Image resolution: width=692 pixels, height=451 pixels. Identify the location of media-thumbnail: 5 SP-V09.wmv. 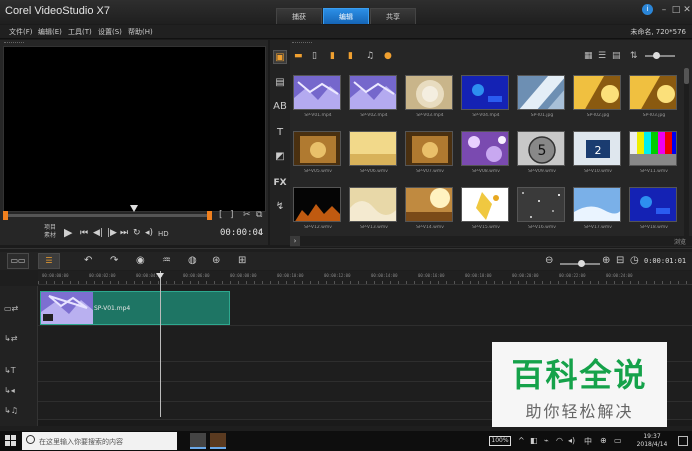
(542, 156).